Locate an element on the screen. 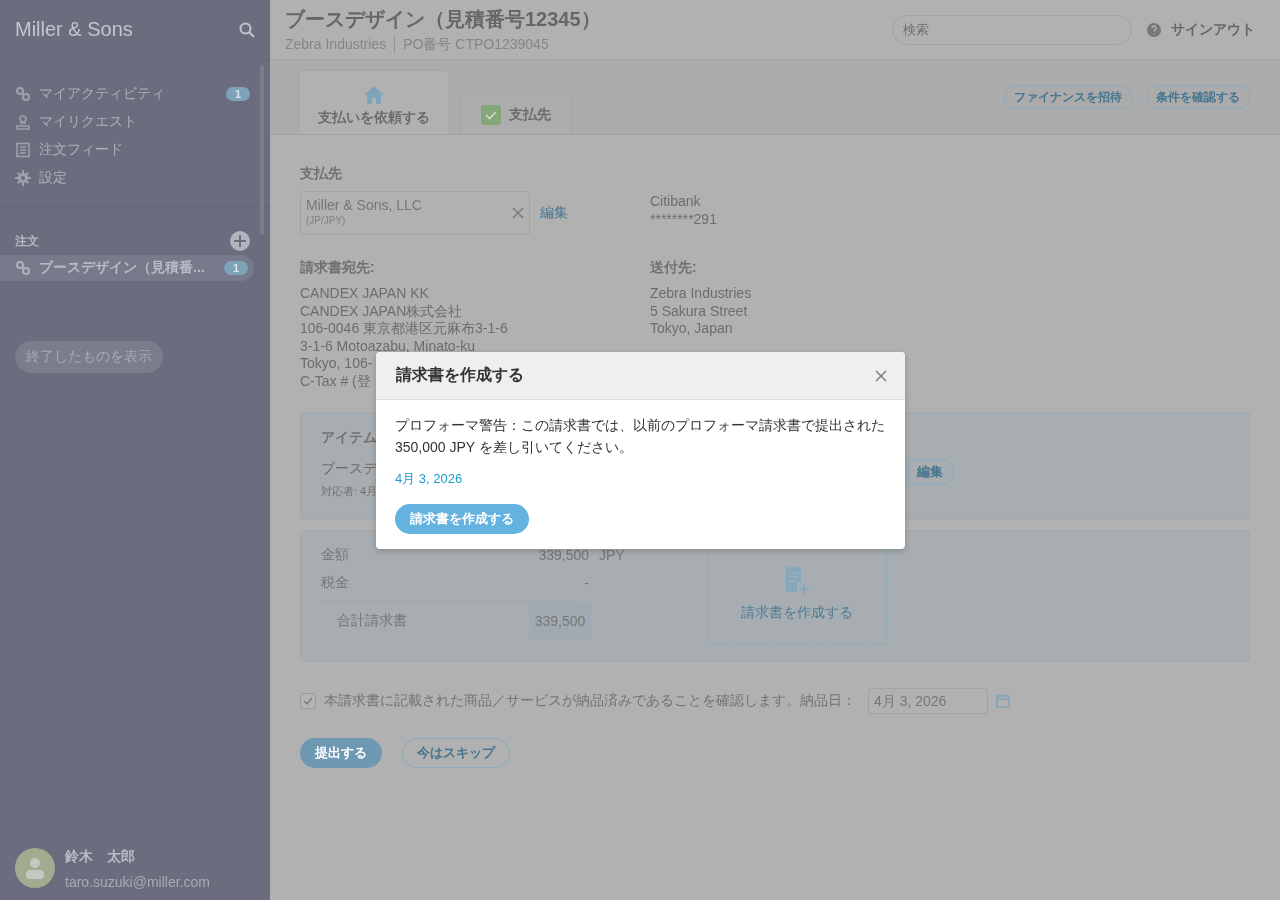  nav-item: 設定 is located at coordinates (135, 178).